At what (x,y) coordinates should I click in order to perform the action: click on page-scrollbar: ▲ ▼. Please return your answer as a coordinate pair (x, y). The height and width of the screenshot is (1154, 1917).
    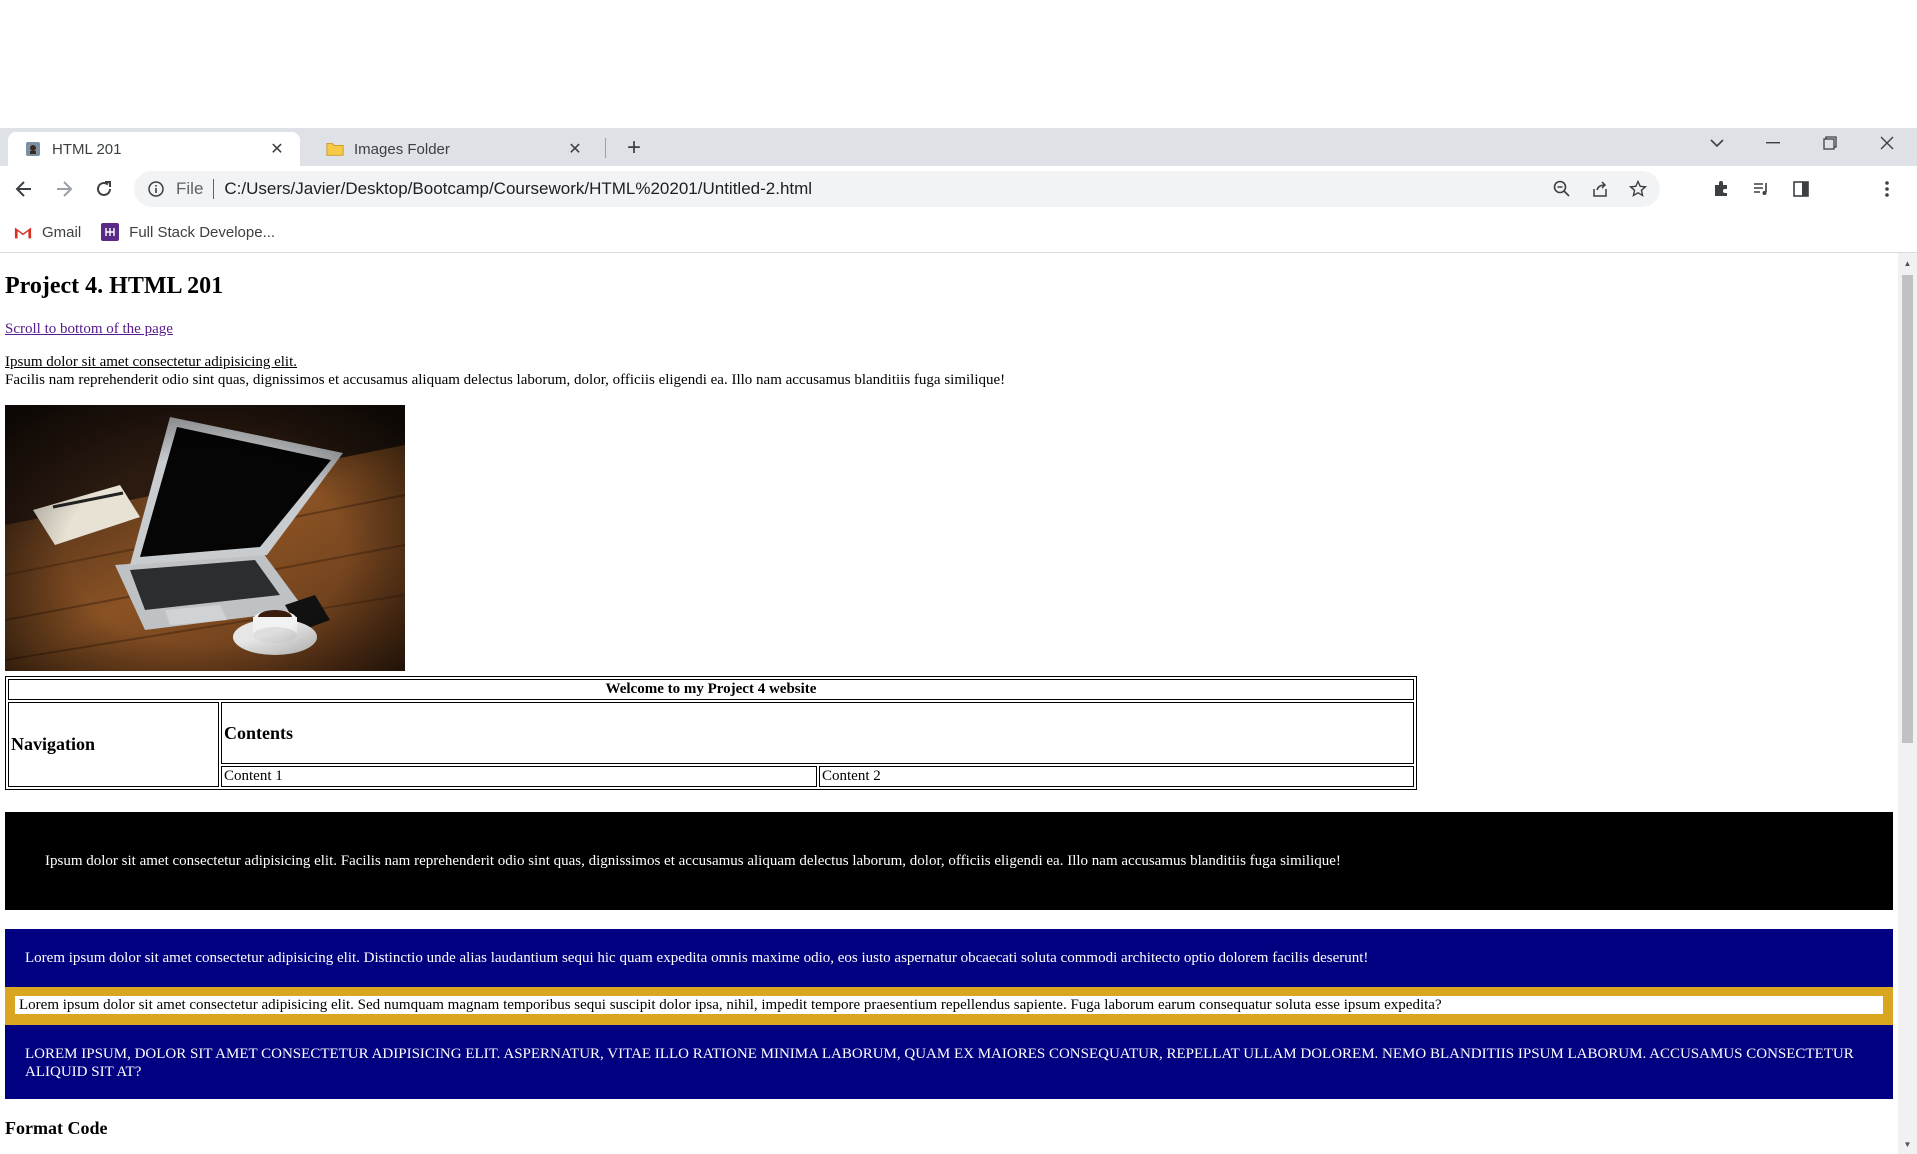
    Looking at the image, I should click on (1907, 703).